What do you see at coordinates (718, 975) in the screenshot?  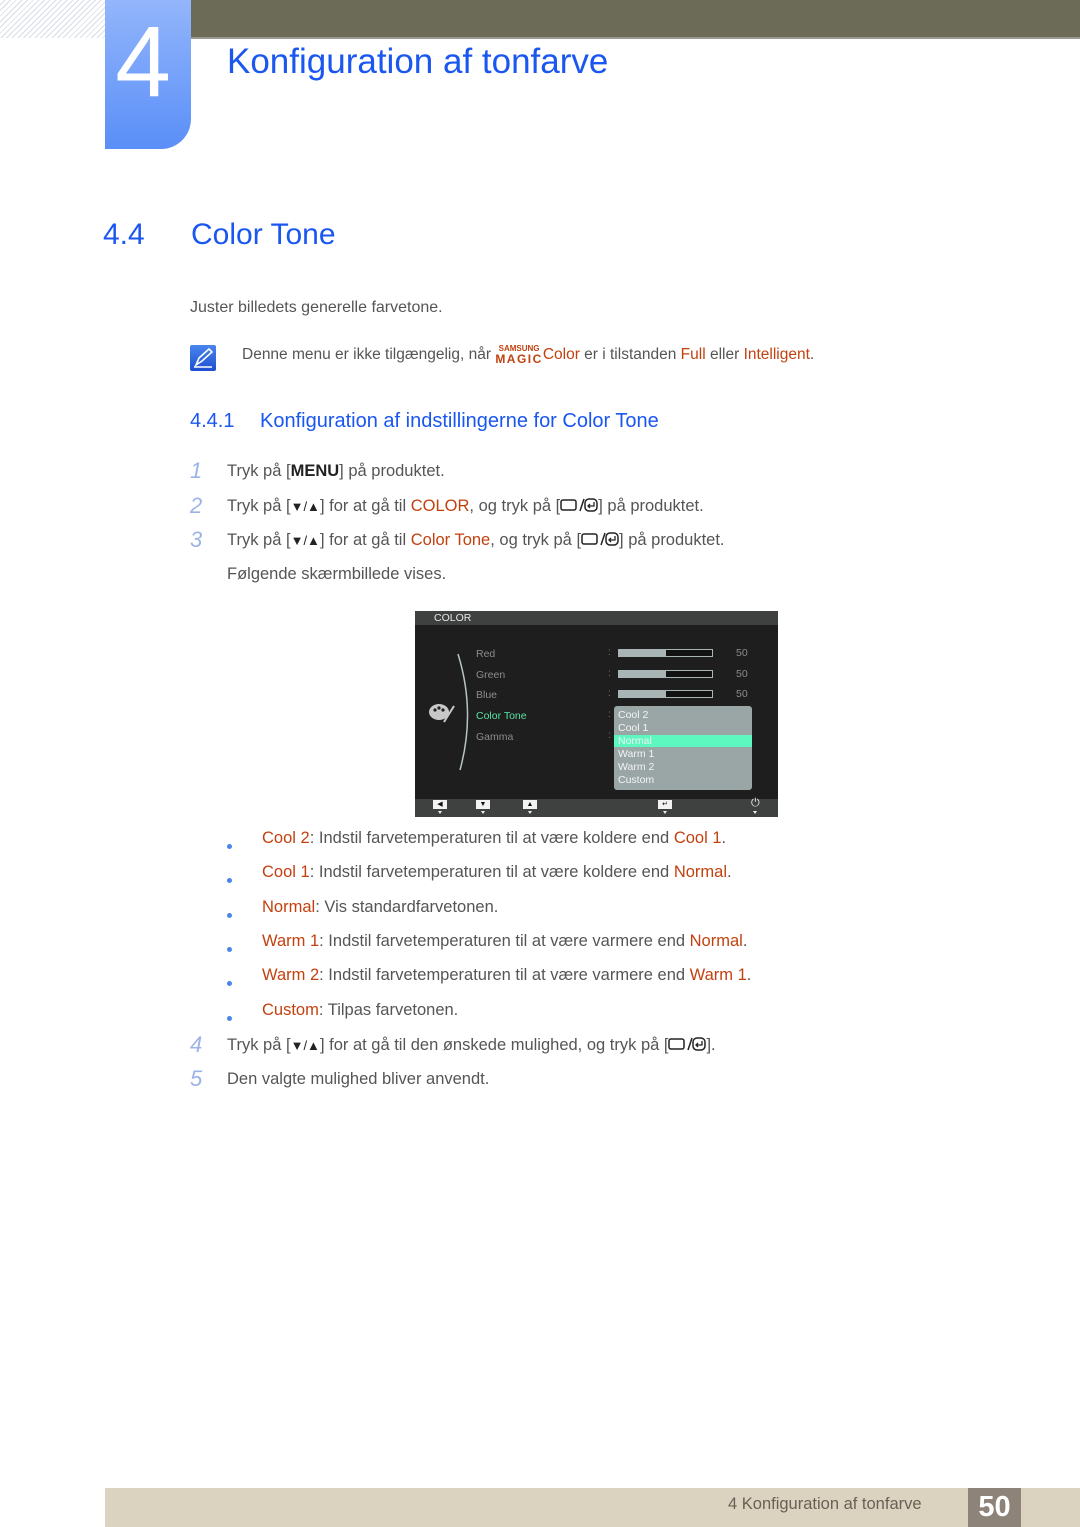 I see `bullet-ref: Warm 1` at bounding box center [718, 975].